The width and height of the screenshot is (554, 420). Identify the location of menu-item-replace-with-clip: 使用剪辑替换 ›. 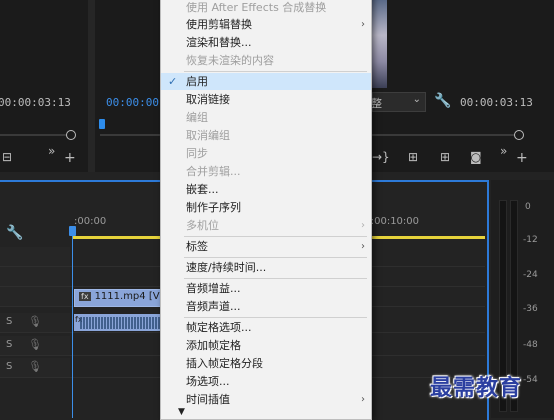
(266, 24).